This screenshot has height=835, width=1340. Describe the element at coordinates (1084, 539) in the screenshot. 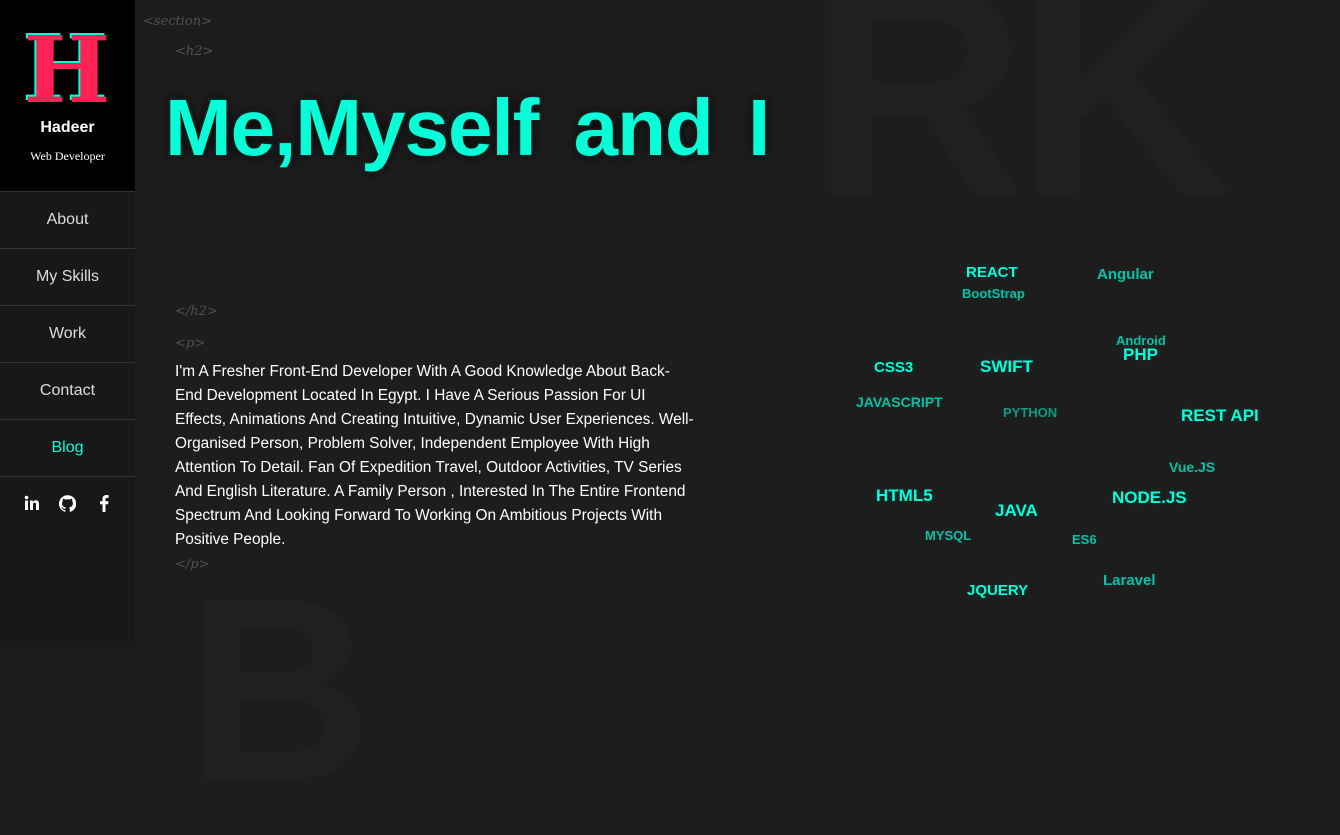

I see `skill-es6: ES6` at that location.